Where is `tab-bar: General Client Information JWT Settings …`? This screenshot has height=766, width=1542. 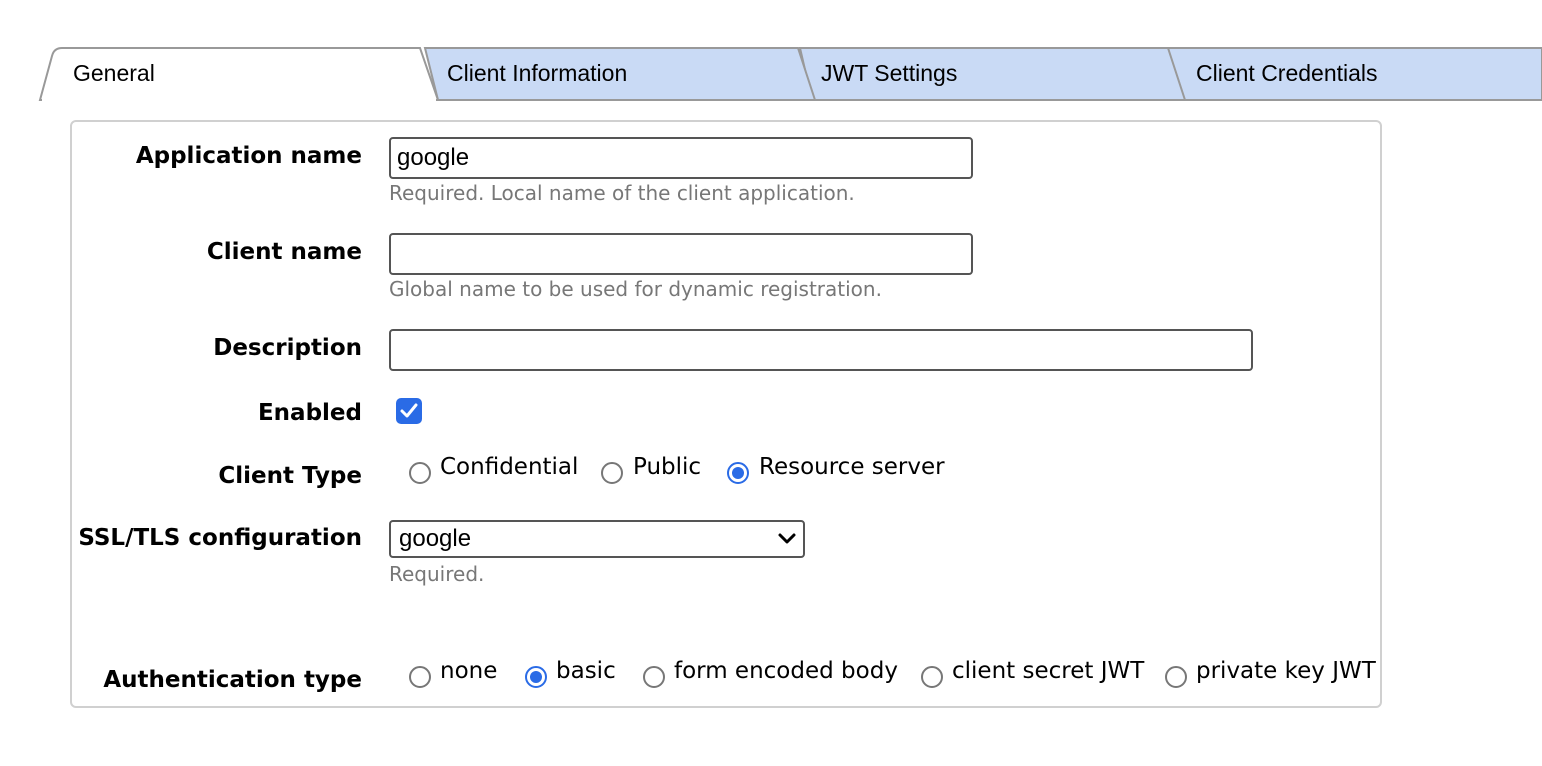
tab-bar: General Client Information JWT Settings … is located at coordinates (771, 55).